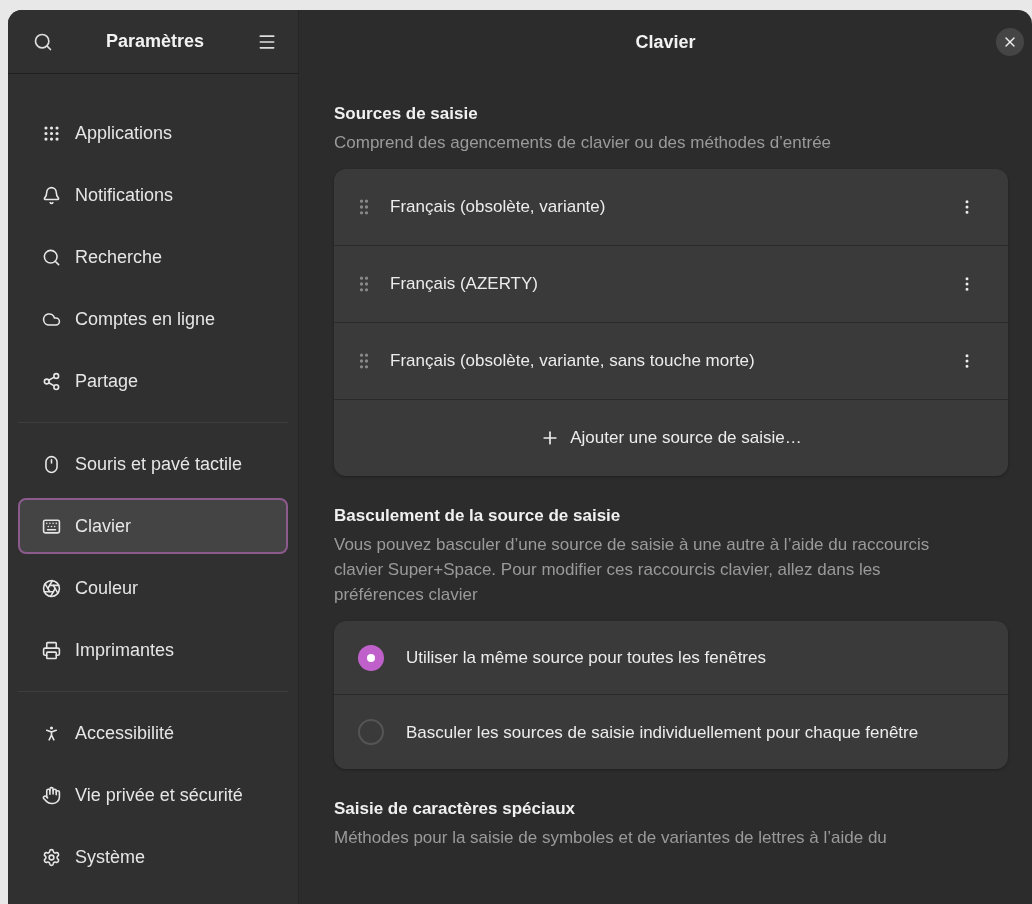 This screenshot has height=904, width=1032. I want to click on aperture-icon, so click(51, 588).